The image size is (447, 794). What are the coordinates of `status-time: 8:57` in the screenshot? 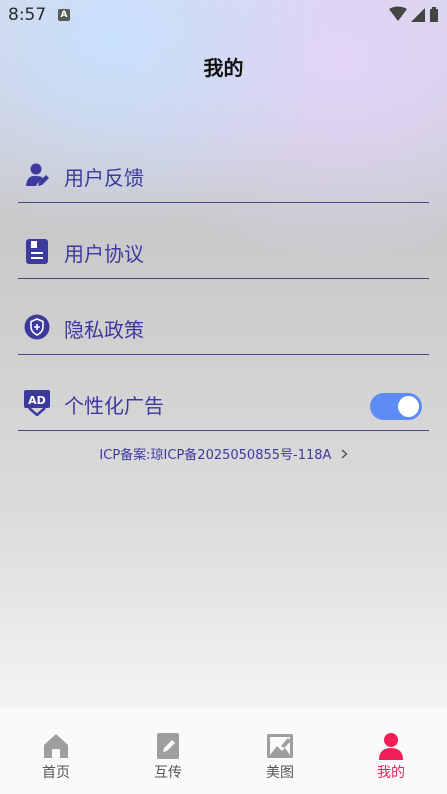 It's located at (27, 15).